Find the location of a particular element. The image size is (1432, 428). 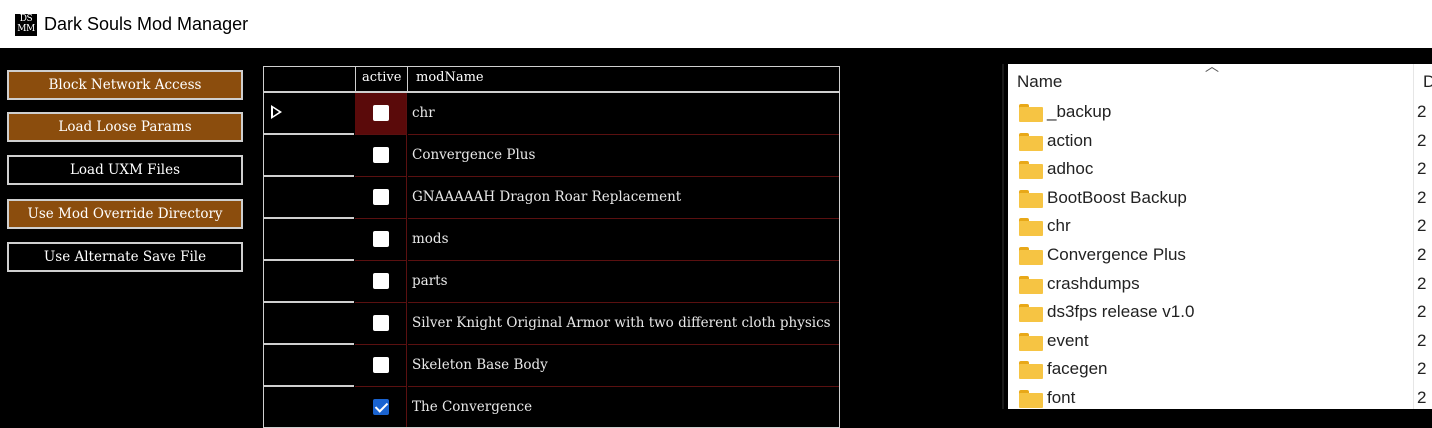

modname-cell: The Convergence is located at coordinates (623, 407).